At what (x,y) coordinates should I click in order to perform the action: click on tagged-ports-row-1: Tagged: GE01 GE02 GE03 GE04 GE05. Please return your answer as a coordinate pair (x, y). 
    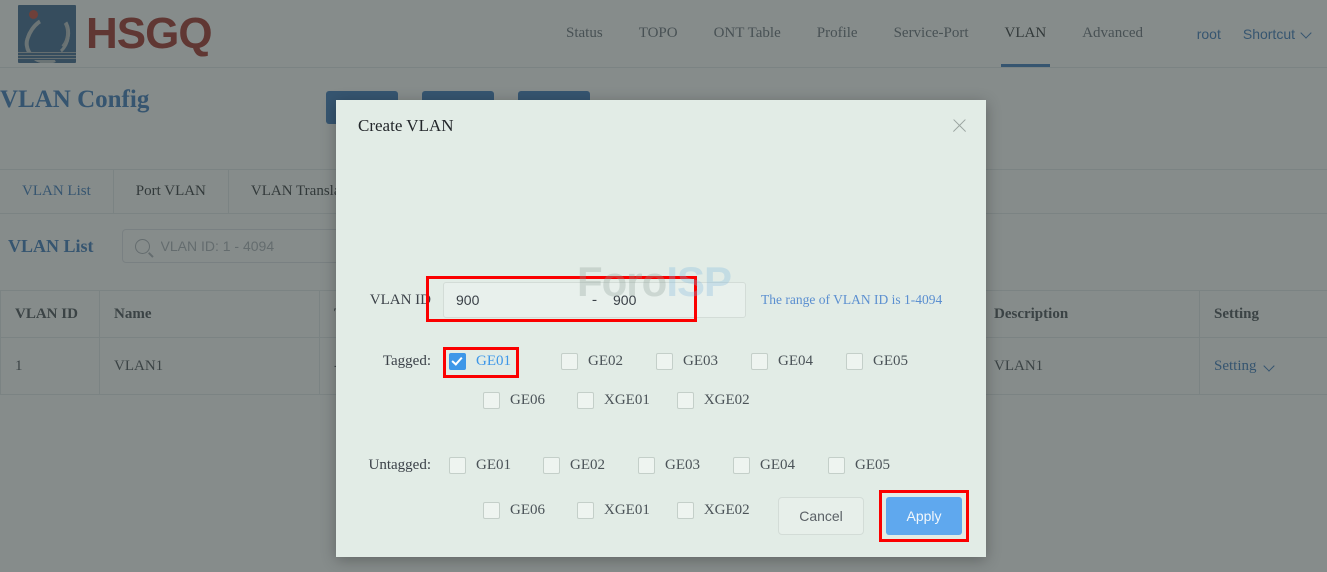
    Looking at the image, I should click on (661, 362).